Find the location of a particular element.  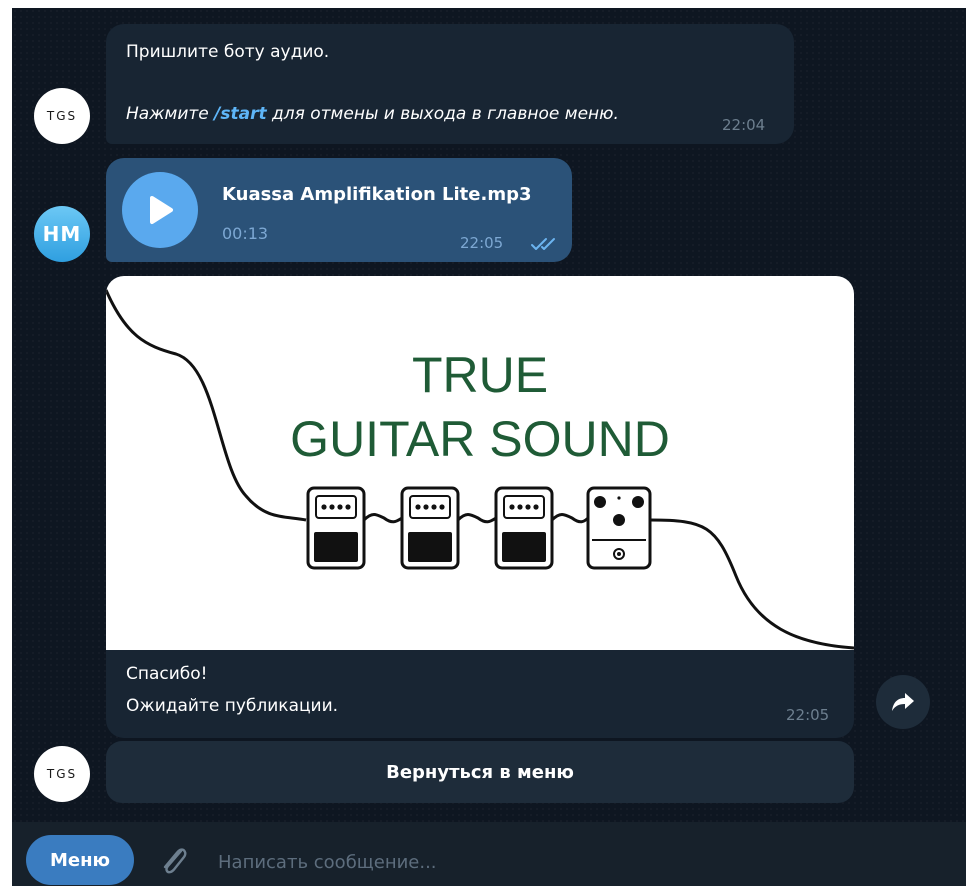

hint-suffix: для отмены и выхода в главное меню. is located at coordinates (442, 114).